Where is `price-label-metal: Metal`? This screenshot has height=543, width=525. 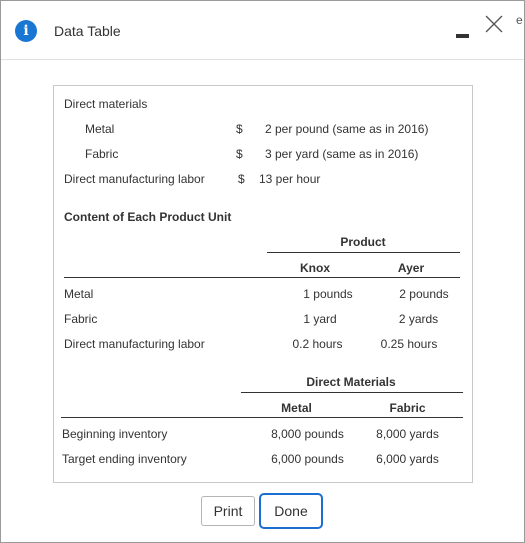
price-label-metal: Metal is located at coordinates (100, 129).